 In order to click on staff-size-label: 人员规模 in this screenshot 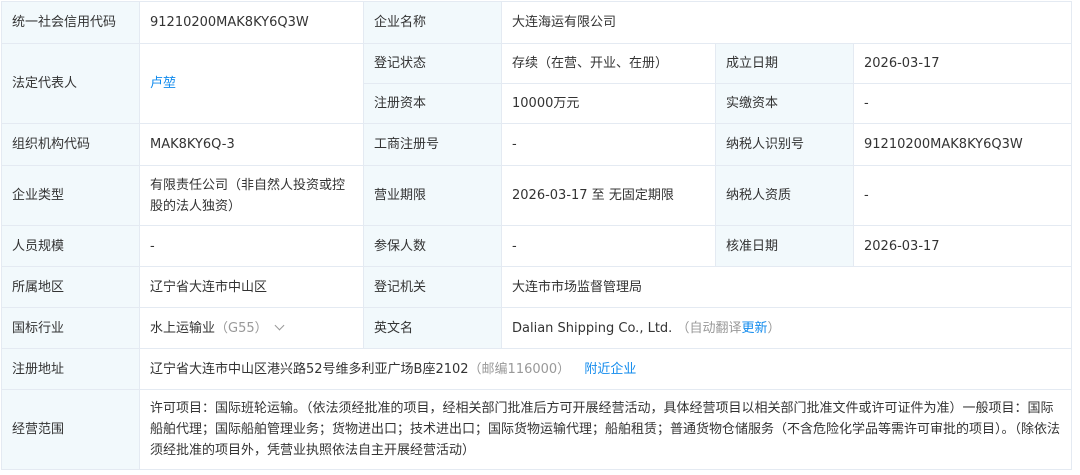, I will do `click(70, 246)`.